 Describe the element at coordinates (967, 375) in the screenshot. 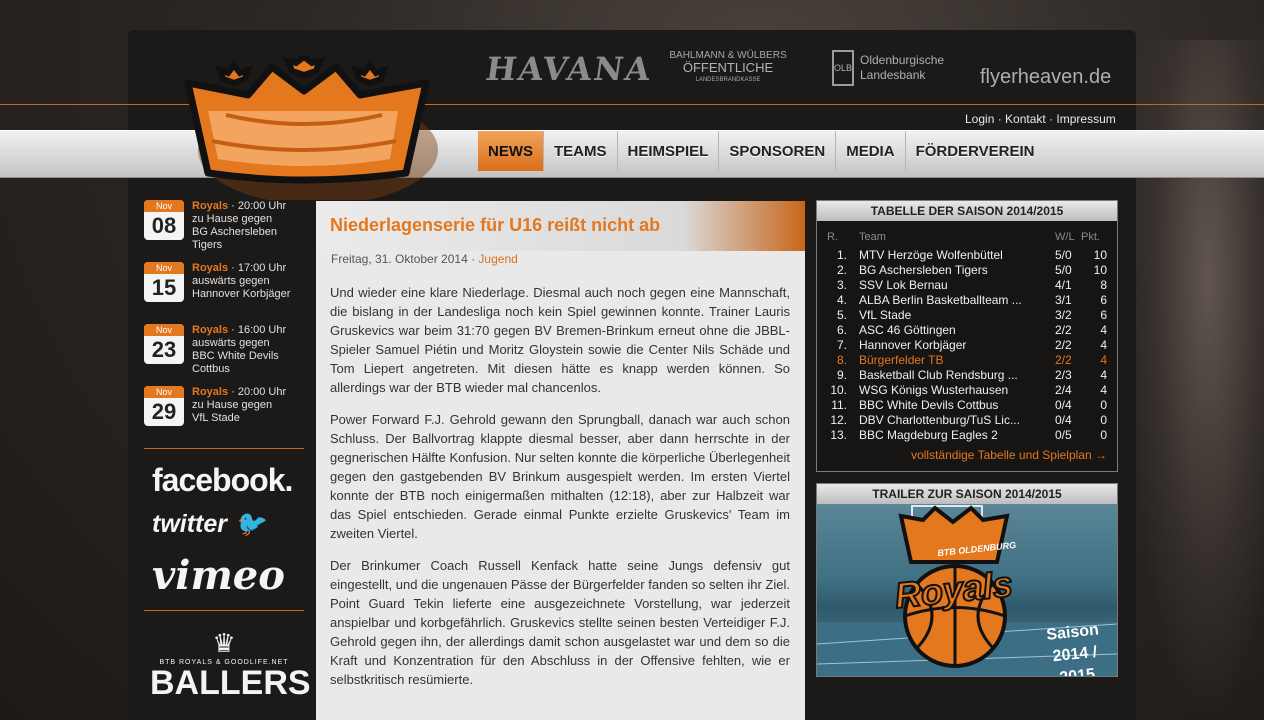

I see `standings-row: 9. Basketball Club Rendsburg ... 2/3 4` at that location.